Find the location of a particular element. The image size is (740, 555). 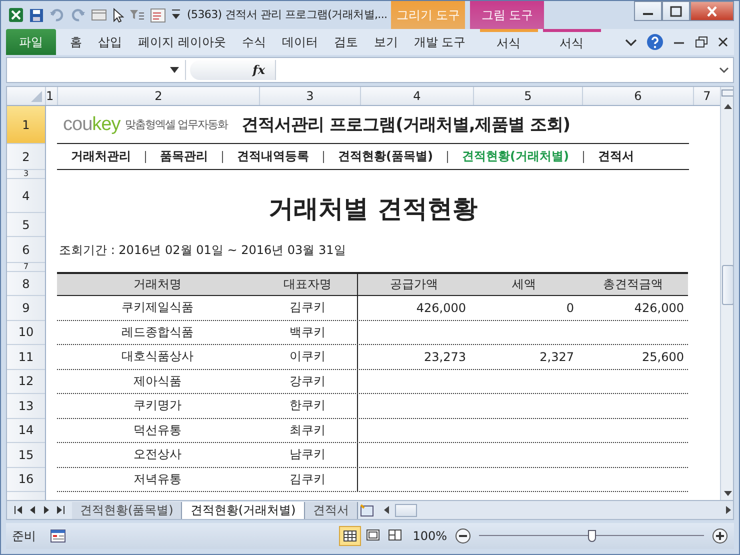

column-heading: 세액 is located at coordinates (524, 284).